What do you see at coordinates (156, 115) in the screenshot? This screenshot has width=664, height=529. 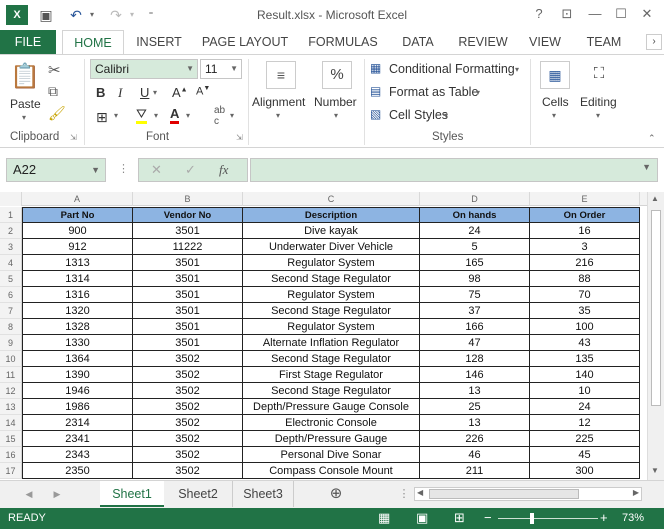 I see `fill-color-dropdown-icon: ▾` at bounding box center [156, 115].